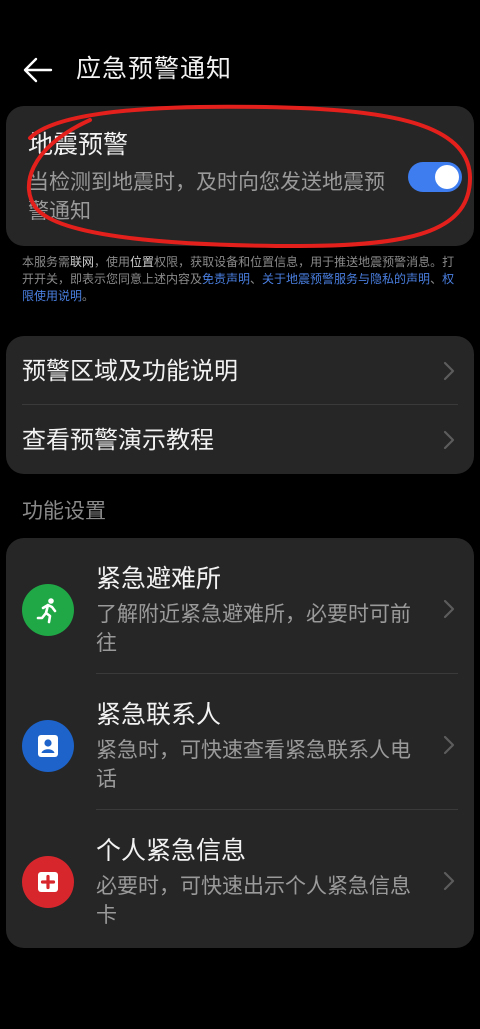 This screenshot has width=480, height=1029. Describe the element at coordinates (159, 714) in the screenshot. I see `list-item-title: 紧急联系人` at that location.